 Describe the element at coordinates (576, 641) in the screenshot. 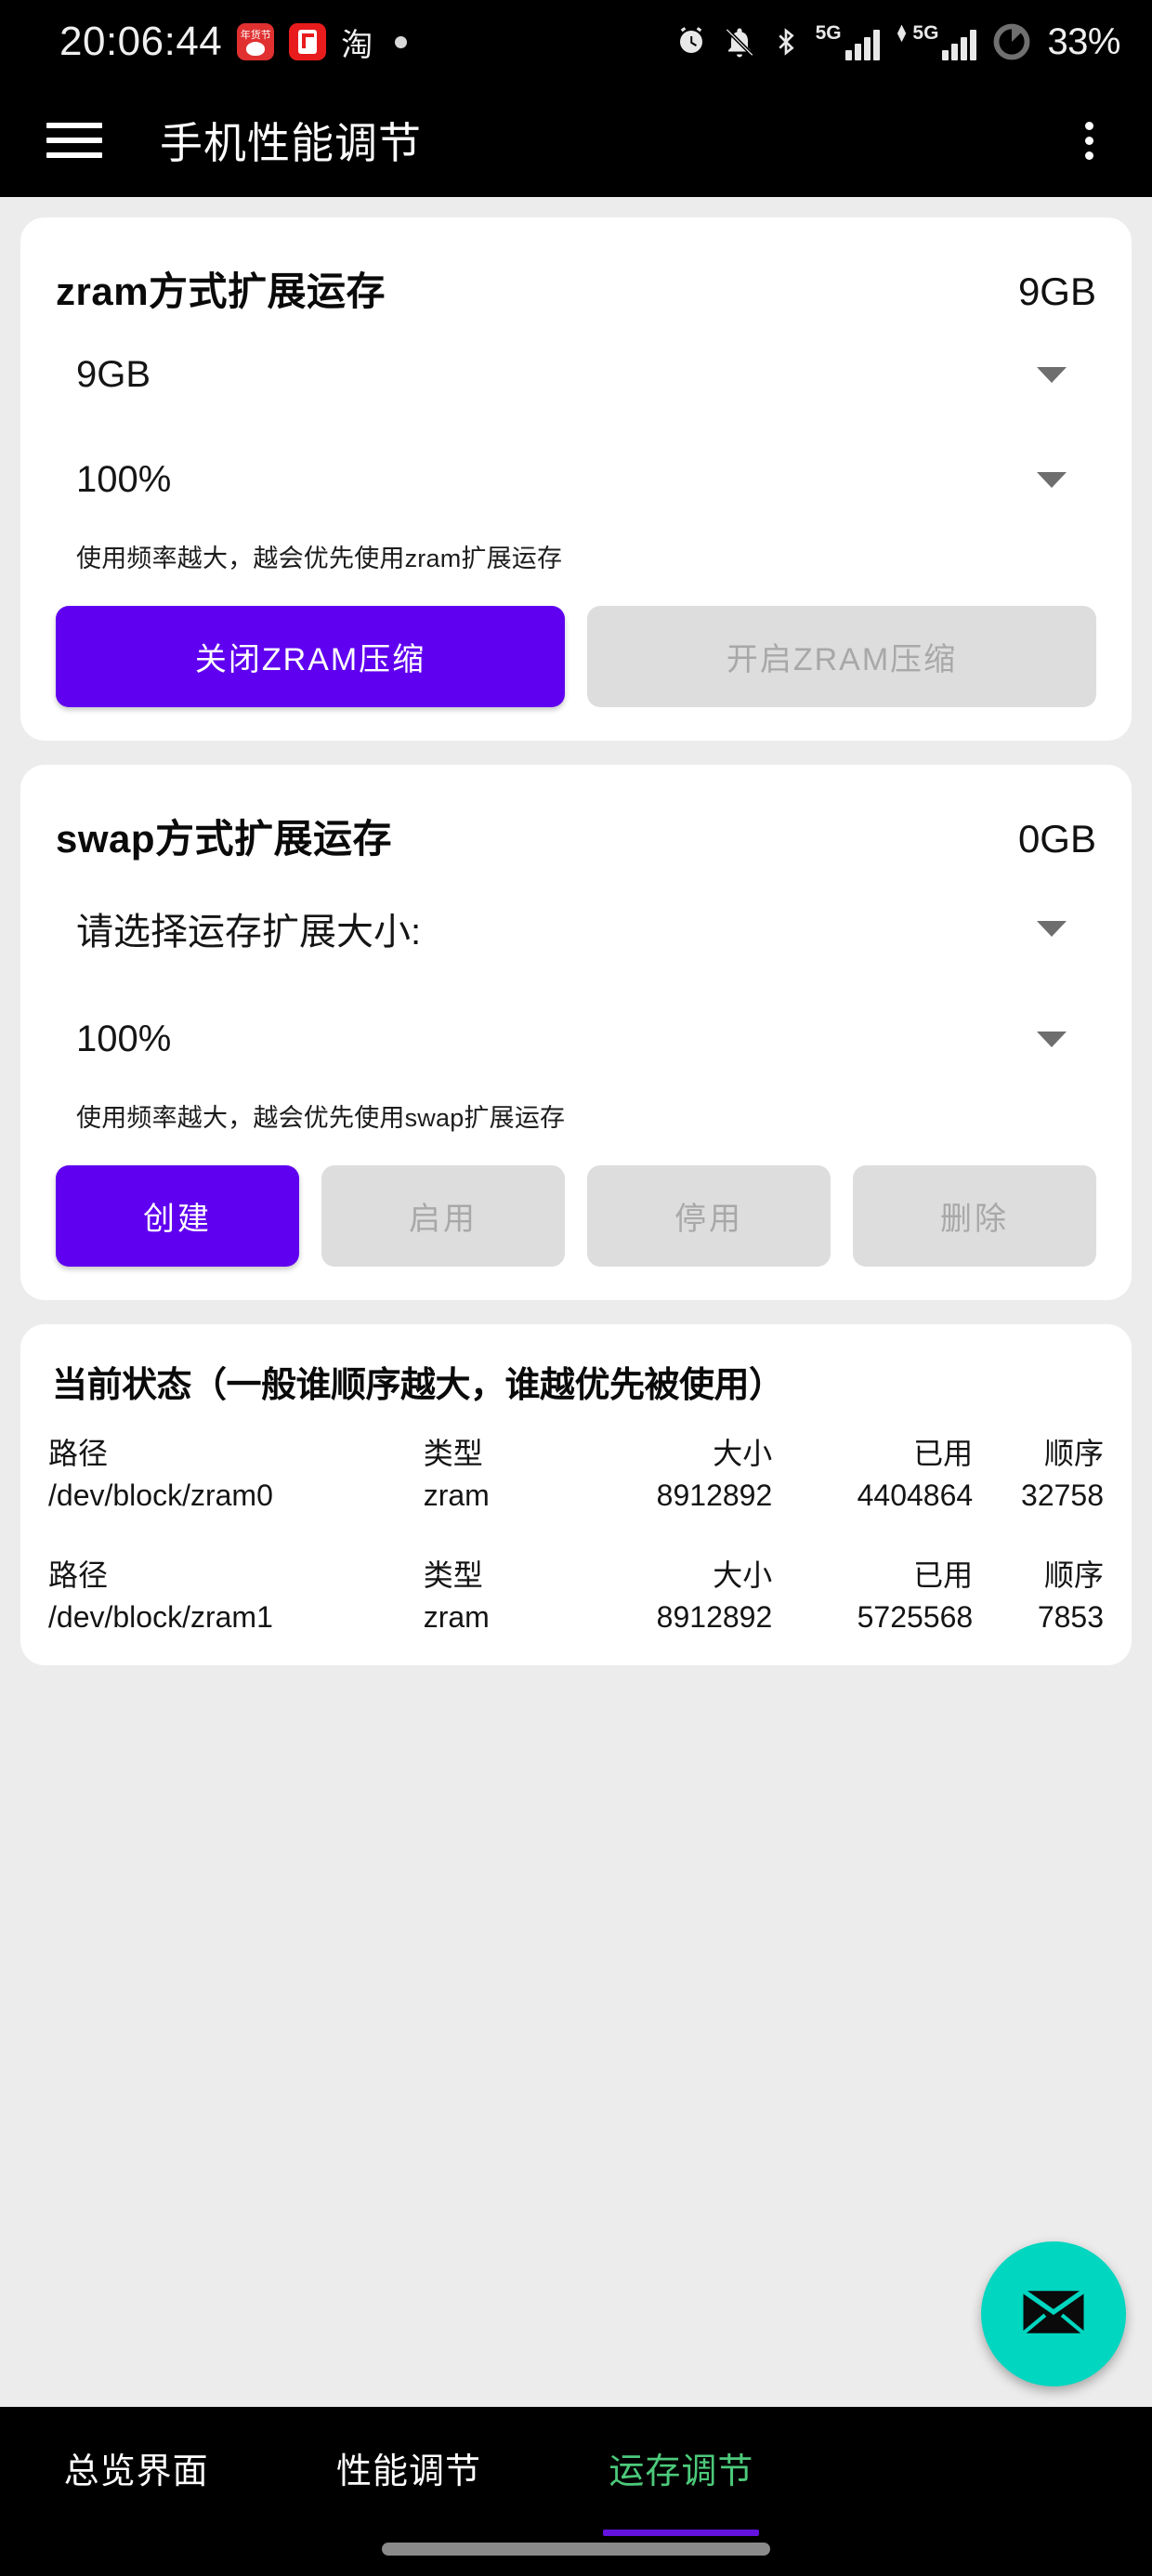

I see `zram-button-row: 关闭ZRAM压缩 开启ZRAM压缩` at that location.